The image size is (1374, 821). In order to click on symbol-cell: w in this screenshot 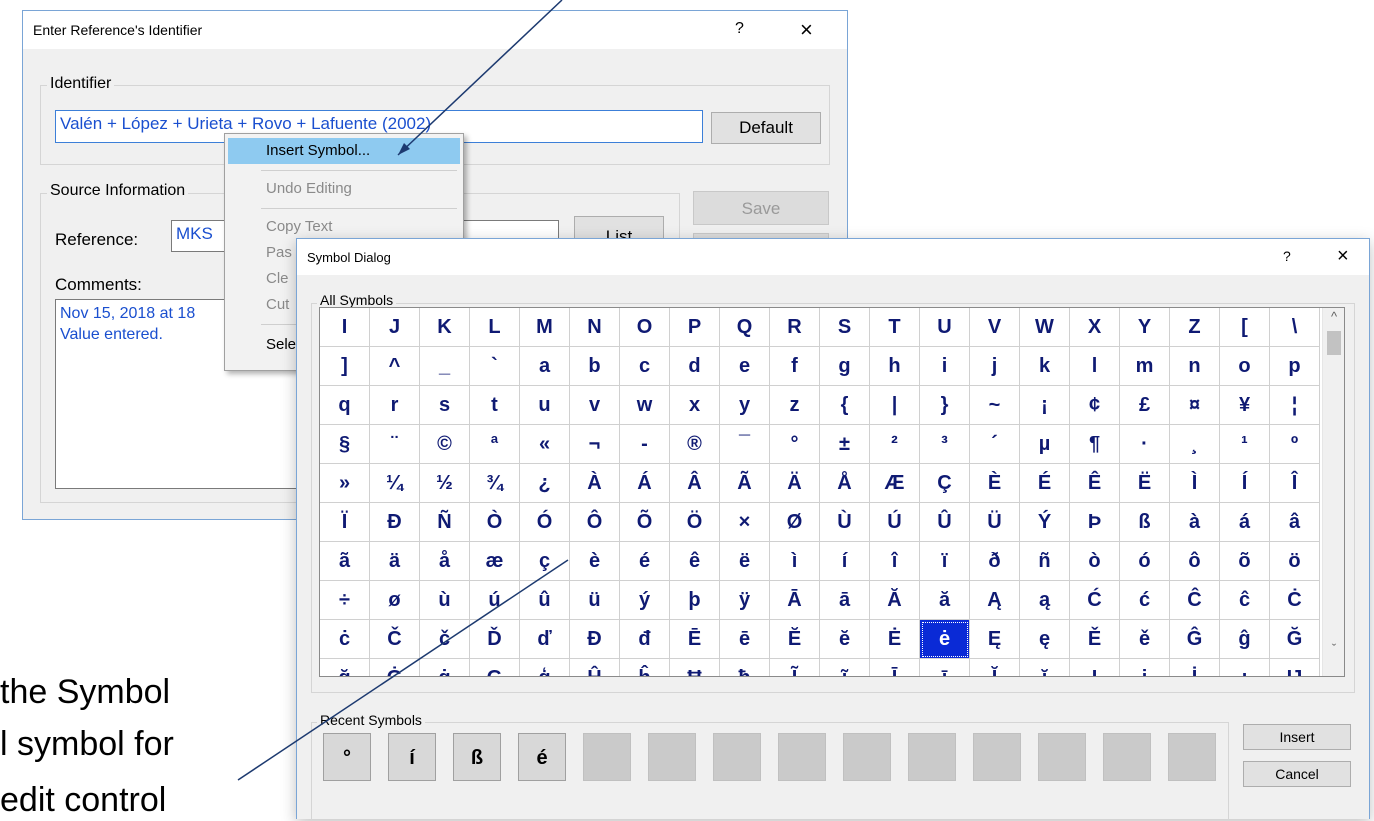, I will do `click(645, 405)`.